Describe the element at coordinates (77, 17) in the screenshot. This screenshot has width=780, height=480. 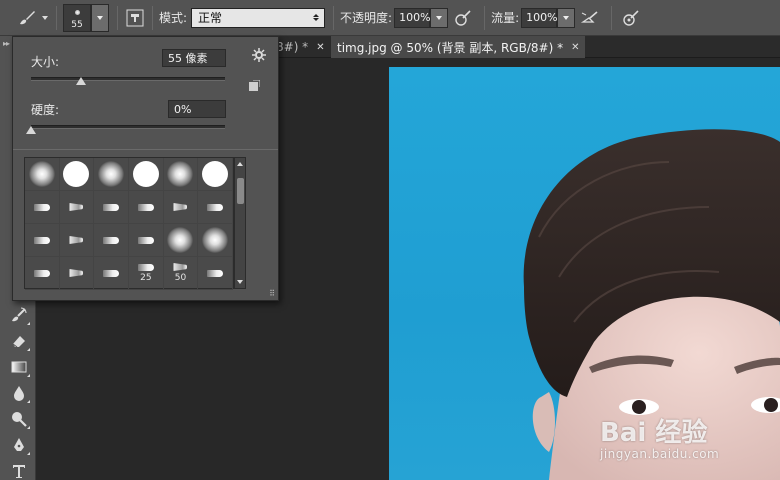
I see `brush-preset-preview: 55` at that location.